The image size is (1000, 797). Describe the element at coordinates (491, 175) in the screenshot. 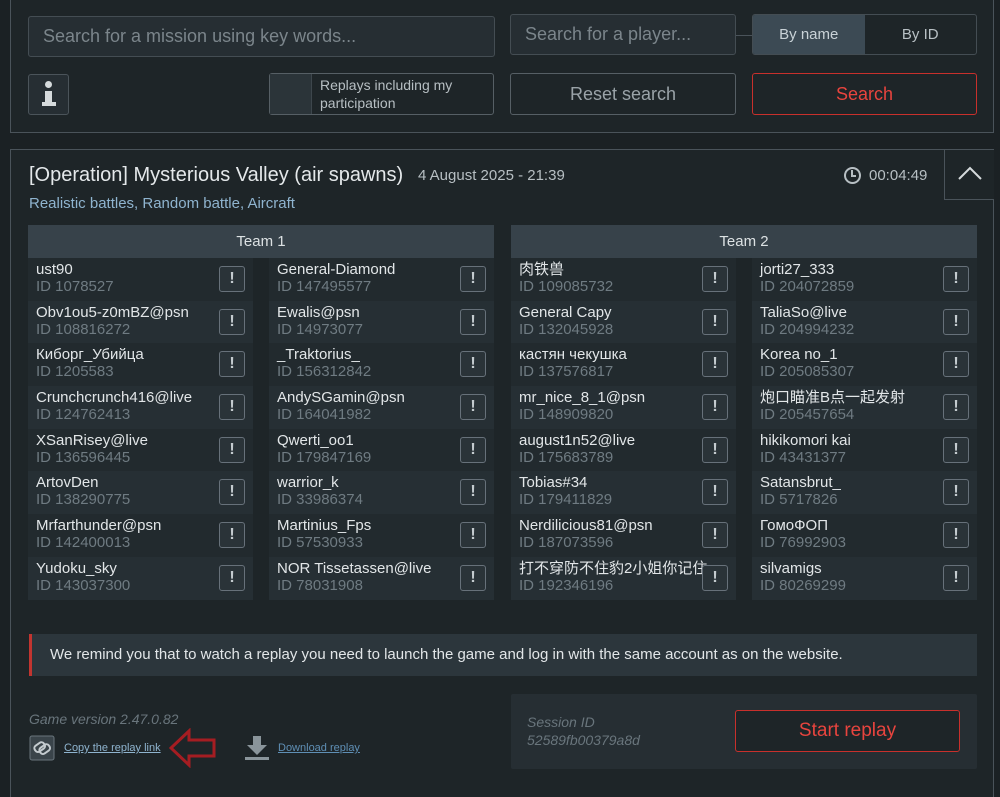

I see `replay-date: 4 August 2025 - 21:39` at that location.